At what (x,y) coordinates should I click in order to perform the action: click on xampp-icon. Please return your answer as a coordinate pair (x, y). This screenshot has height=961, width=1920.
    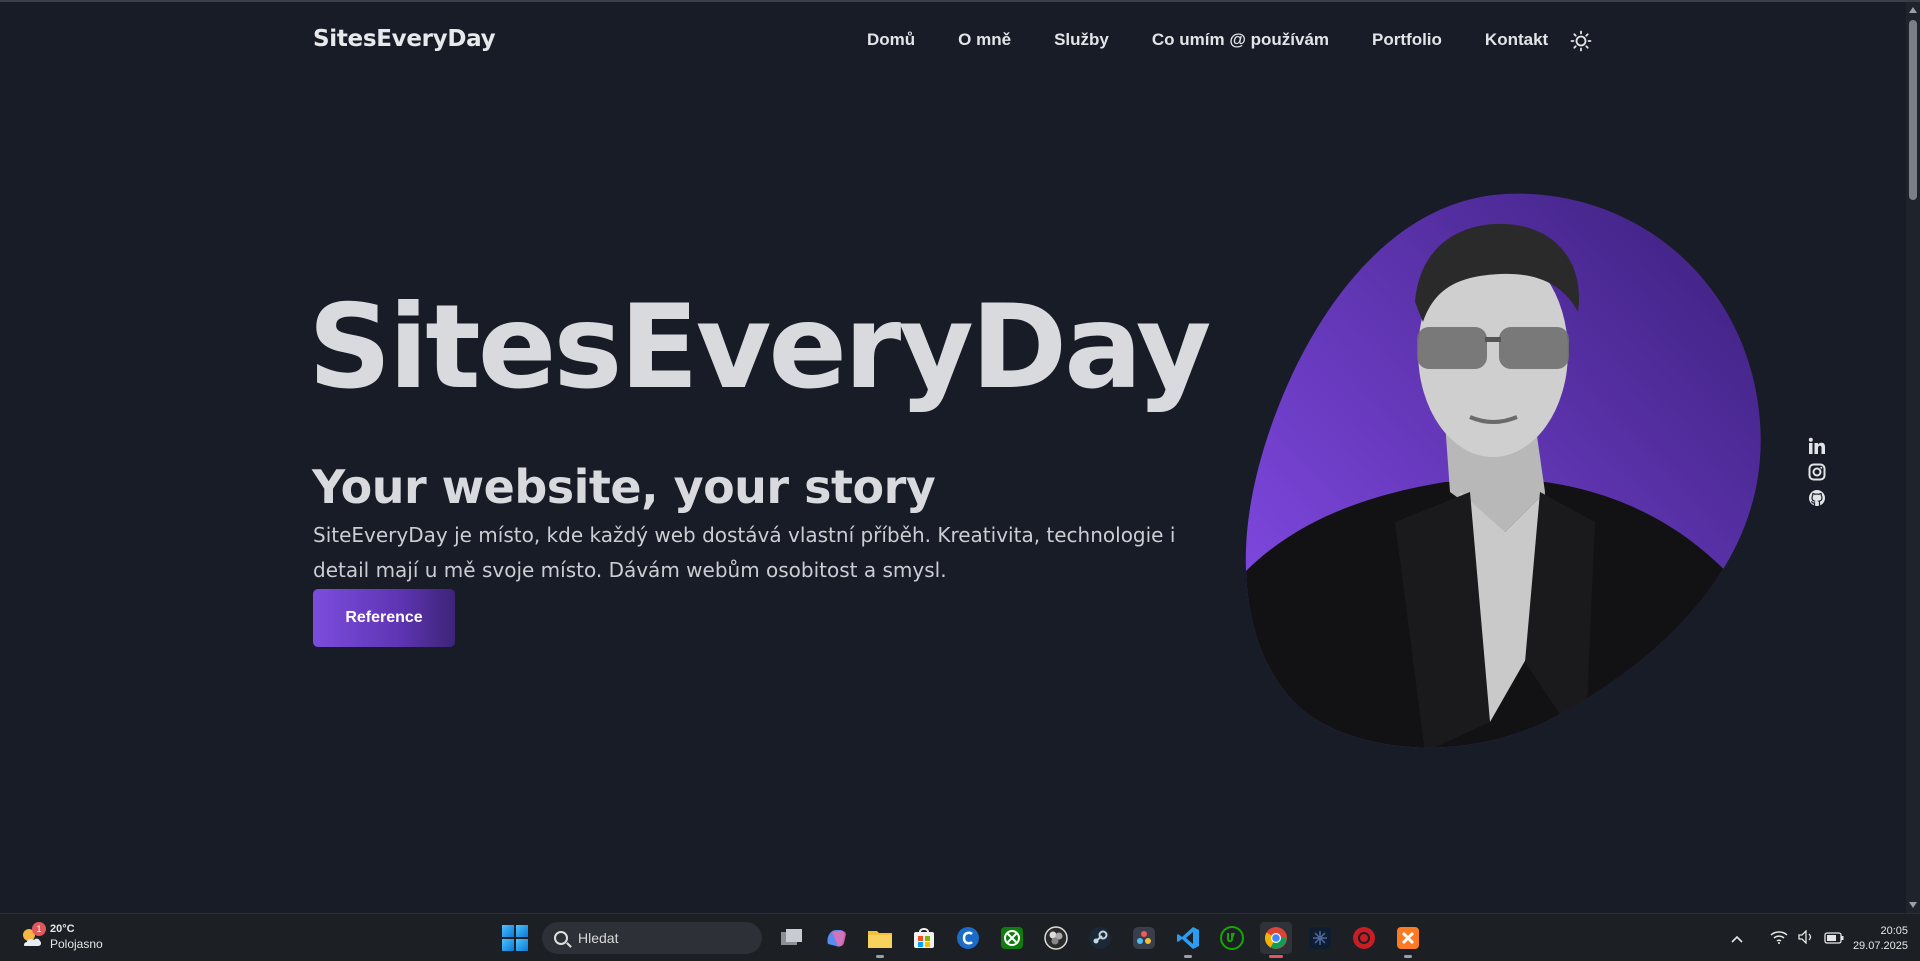
    Looking at the image, I should click on (1408, 940).